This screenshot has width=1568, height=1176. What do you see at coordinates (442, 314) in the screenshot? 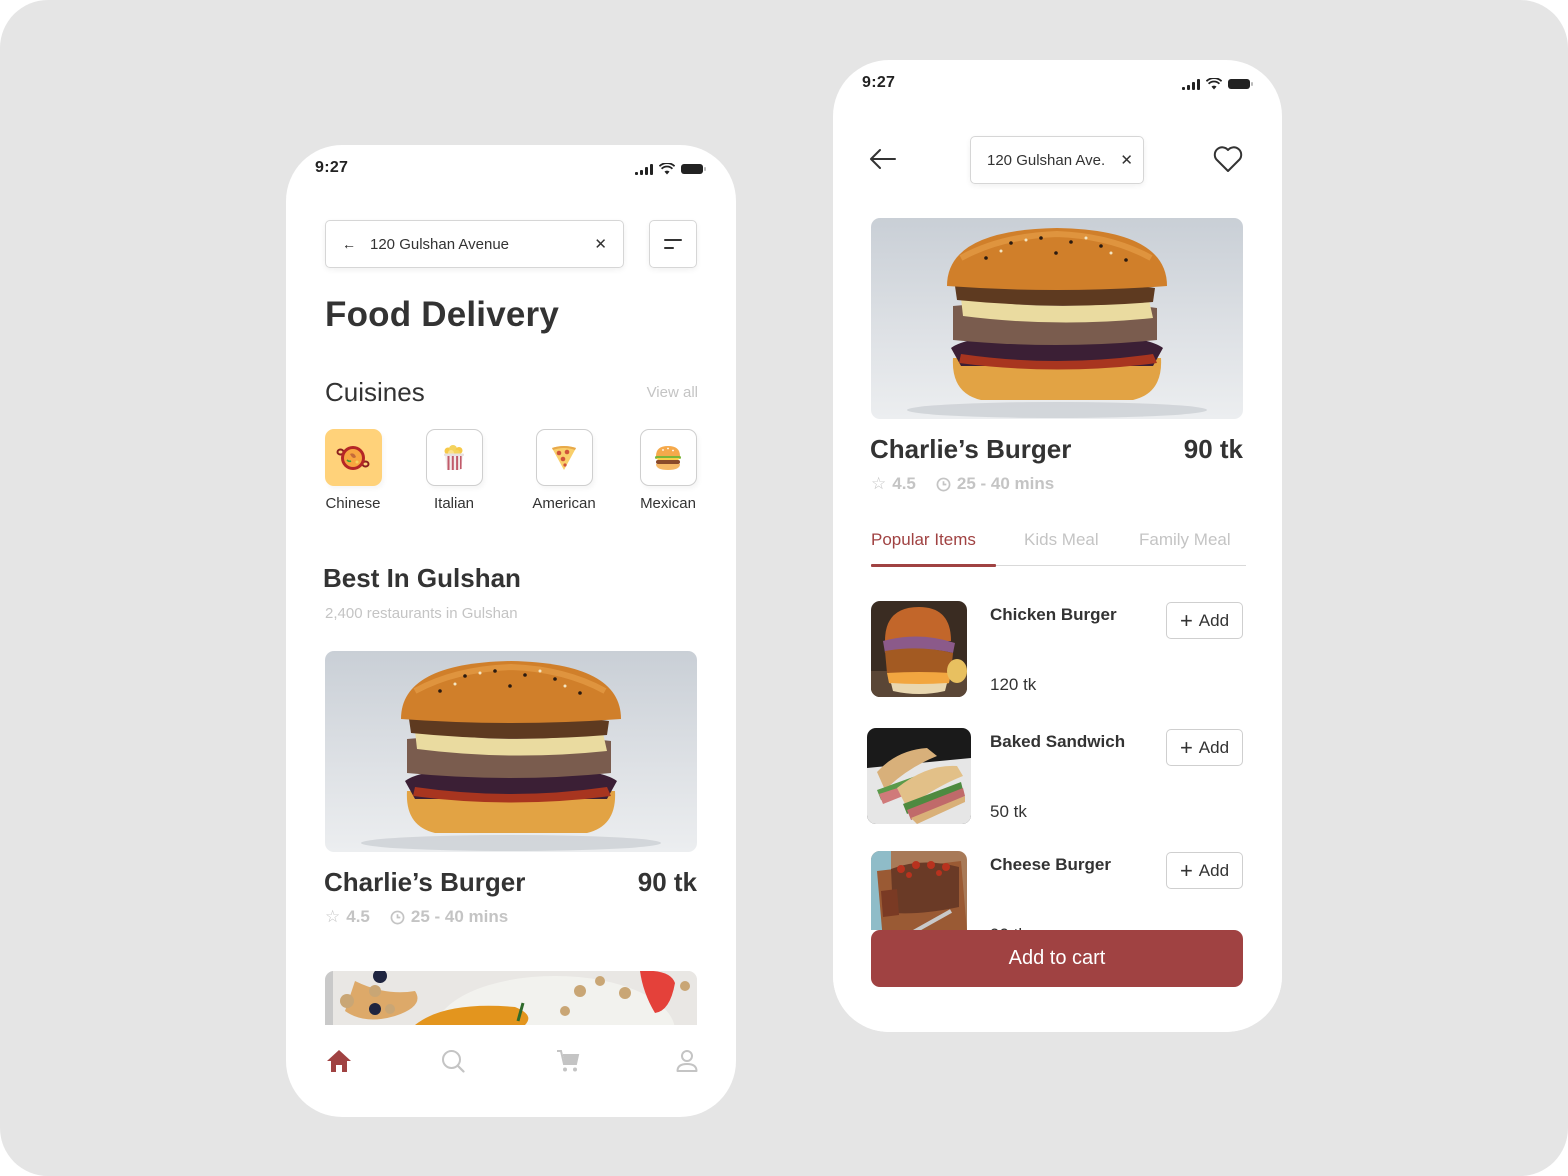
I see `page-title: Food Delivery` at bounding box center [442, 314].